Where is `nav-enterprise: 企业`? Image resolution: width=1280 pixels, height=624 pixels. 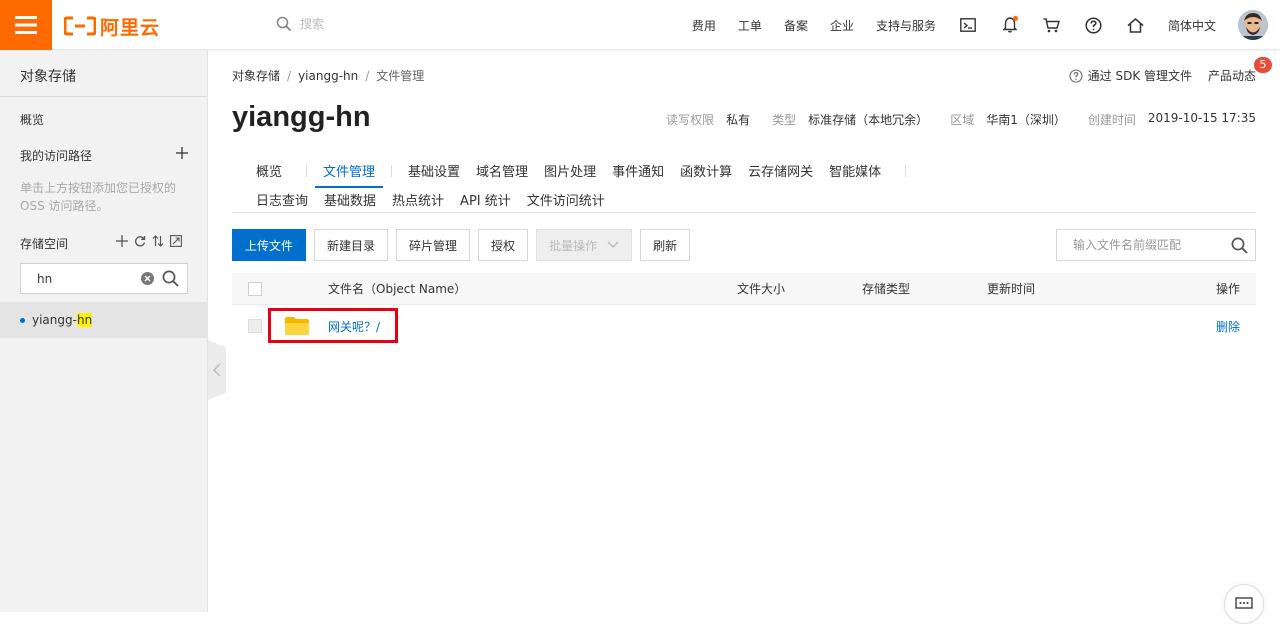
nav-enterprise: 企业 is located at coordinates (842, 25).